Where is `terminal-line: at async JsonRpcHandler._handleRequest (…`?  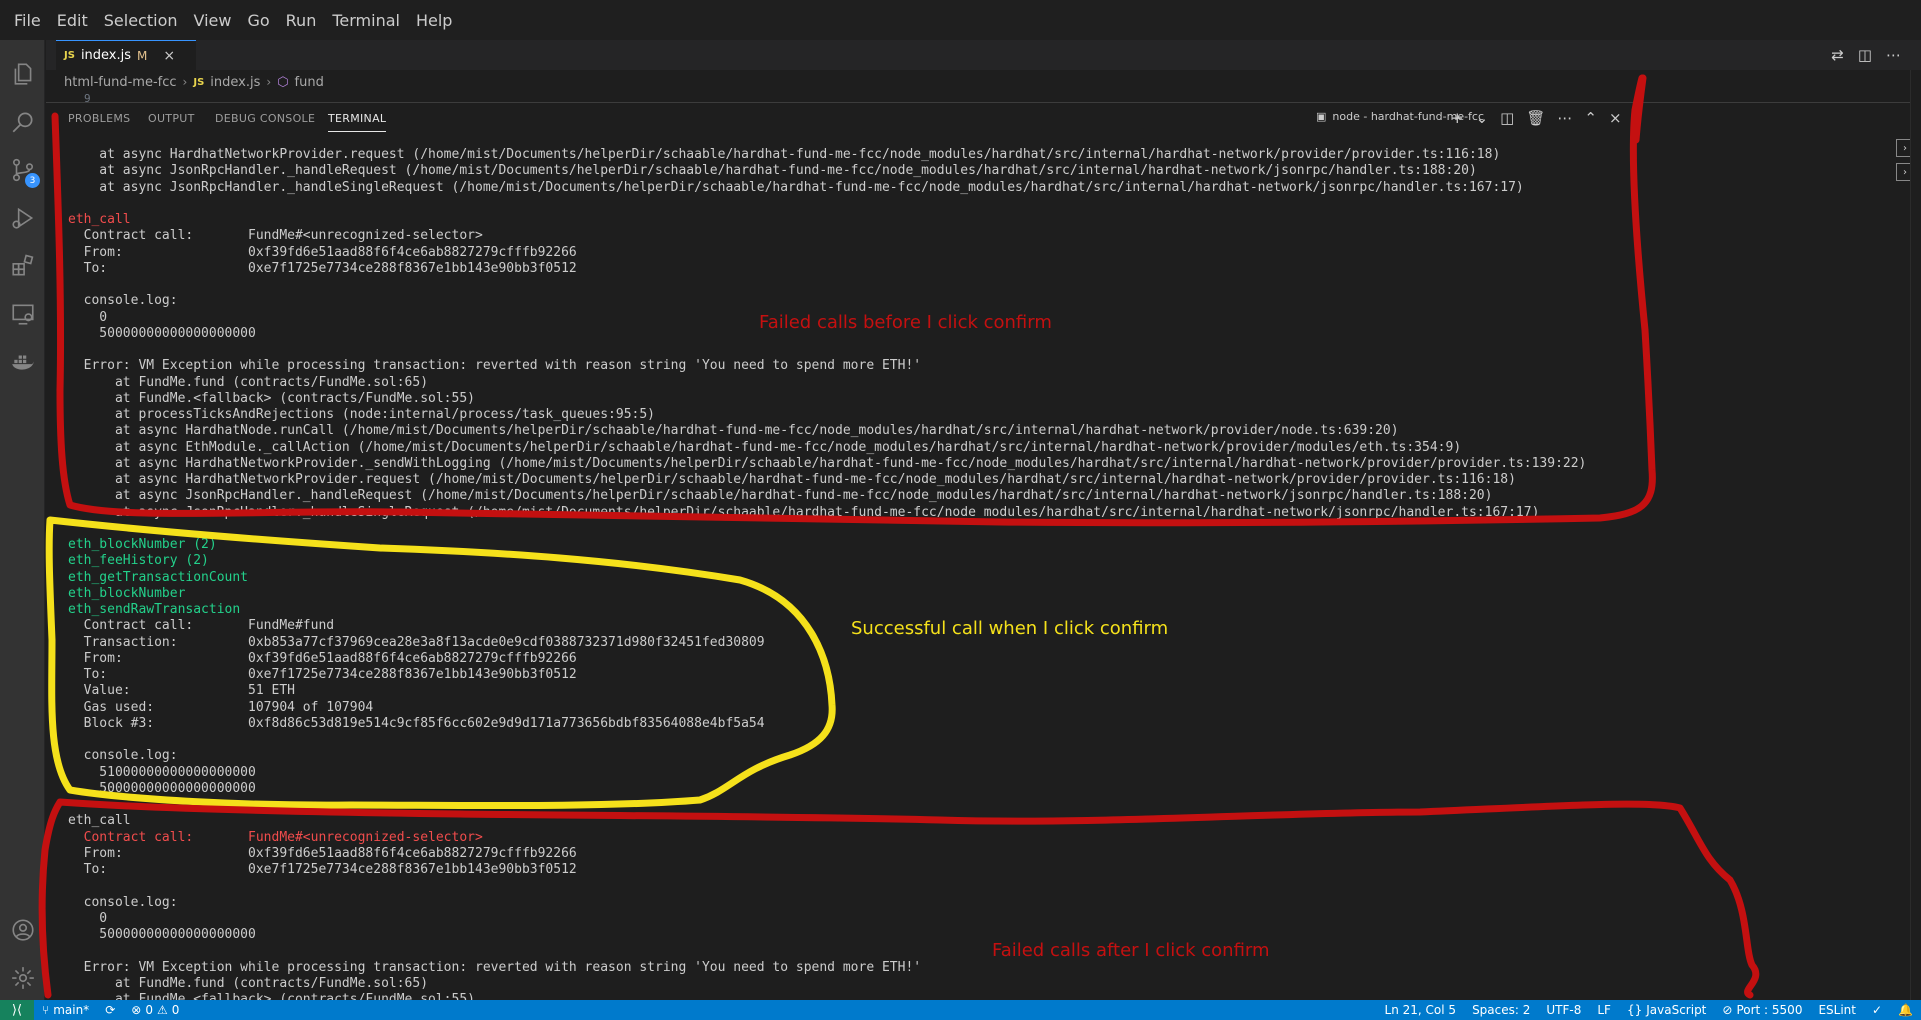
terminal-line: at async JsonRpcHandler._handleRequest (… is located at coordinates (780, 496).